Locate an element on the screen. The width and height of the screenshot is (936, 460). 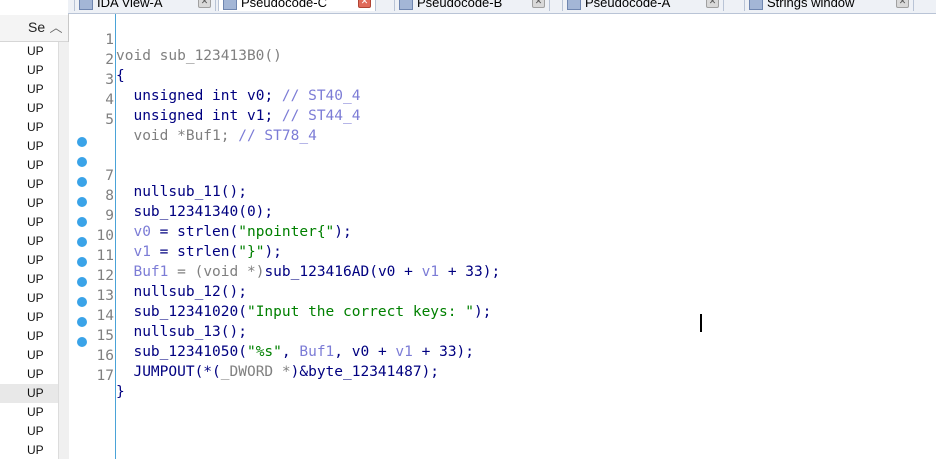
code-line: 16 JUMPOUT(*(_DWORD *)&byte_12341487); is located at coordinates (502, 347).